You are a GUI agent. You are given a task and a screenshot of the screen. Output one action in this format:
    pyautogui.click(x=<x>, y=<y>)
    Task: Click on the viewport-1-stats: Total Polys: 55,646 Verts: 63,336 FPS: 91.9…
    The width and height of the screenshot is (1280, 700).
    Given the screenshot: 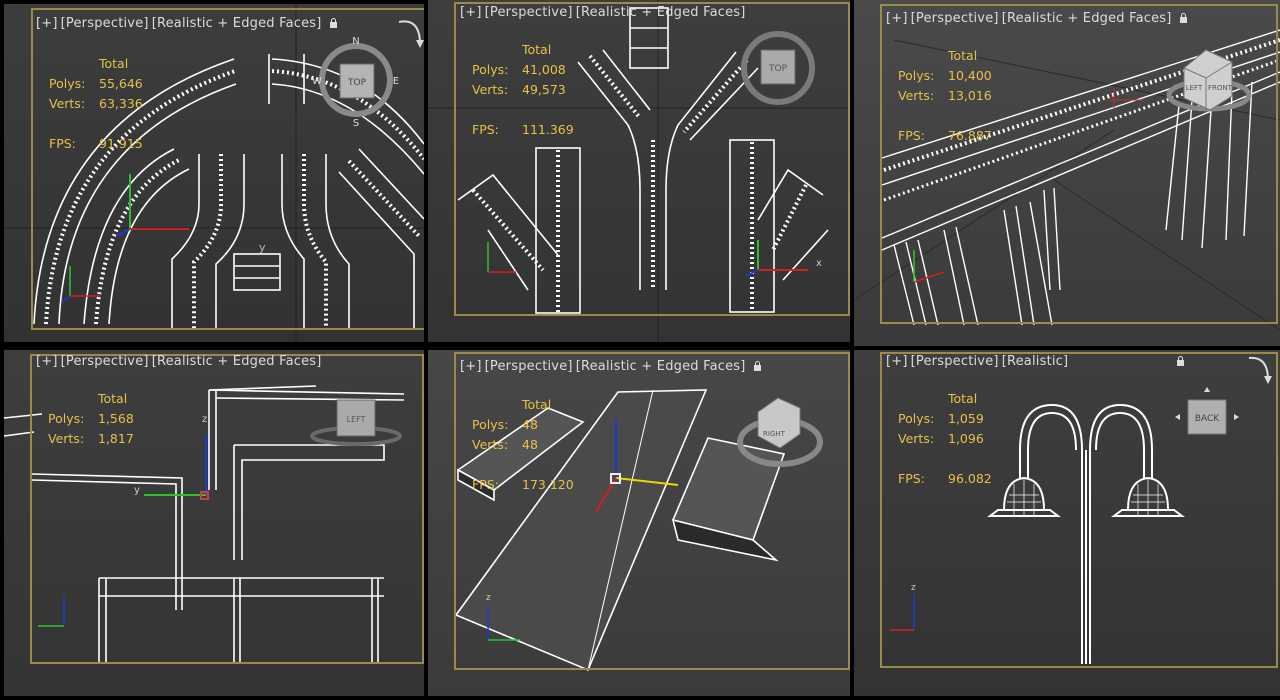 What is the action you would take?
    pyautogui.click(x=96, y=104)
    